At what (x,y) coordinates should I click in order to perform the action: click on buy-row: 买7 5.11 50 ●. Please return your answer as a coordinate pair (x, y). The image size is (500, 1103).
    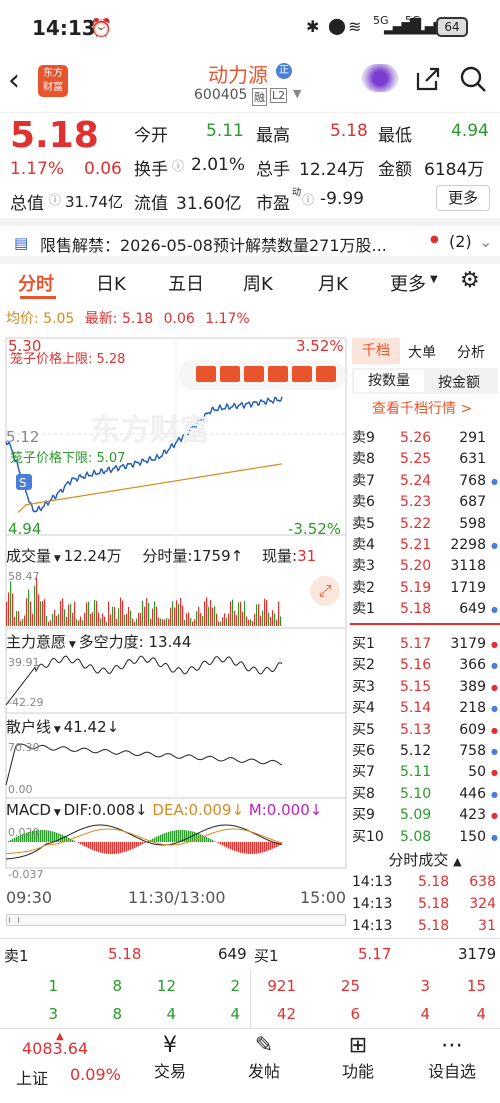
    Looking at the image, I should click on (425, 772).